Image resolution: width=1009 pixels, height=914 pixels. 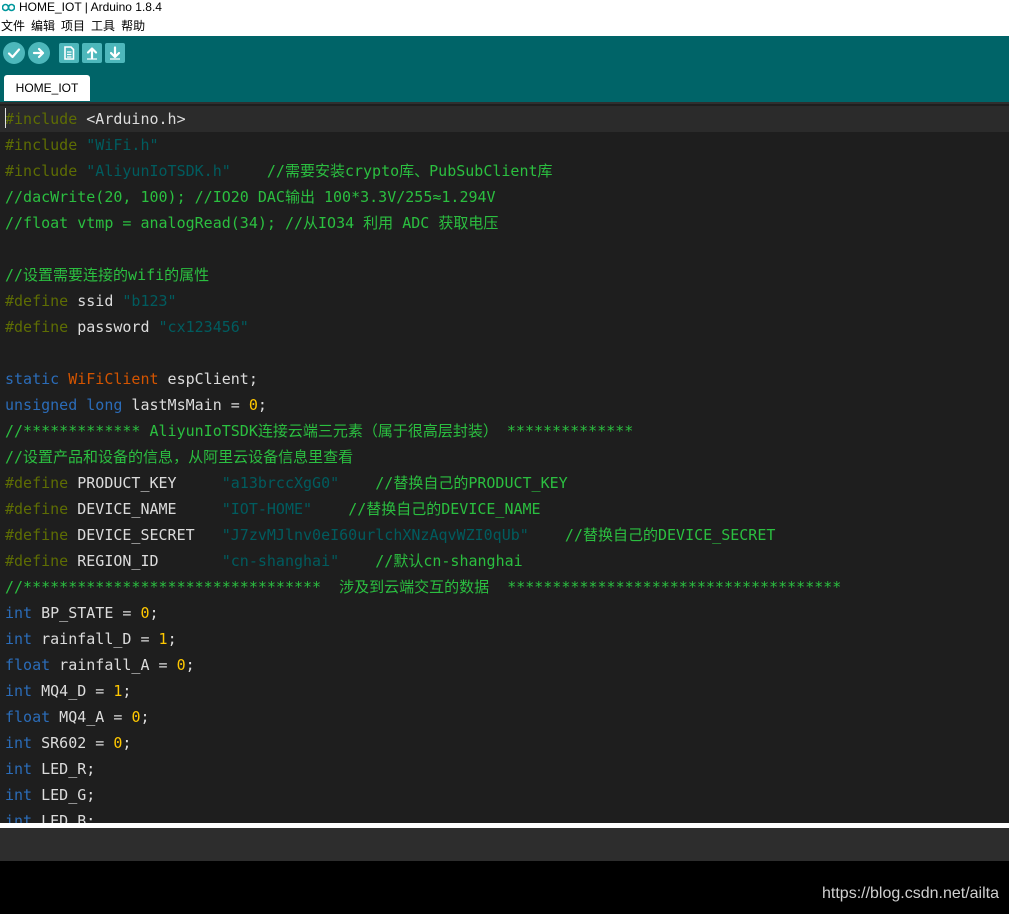 I want to click on verify-button, so click(x=14, y=53).